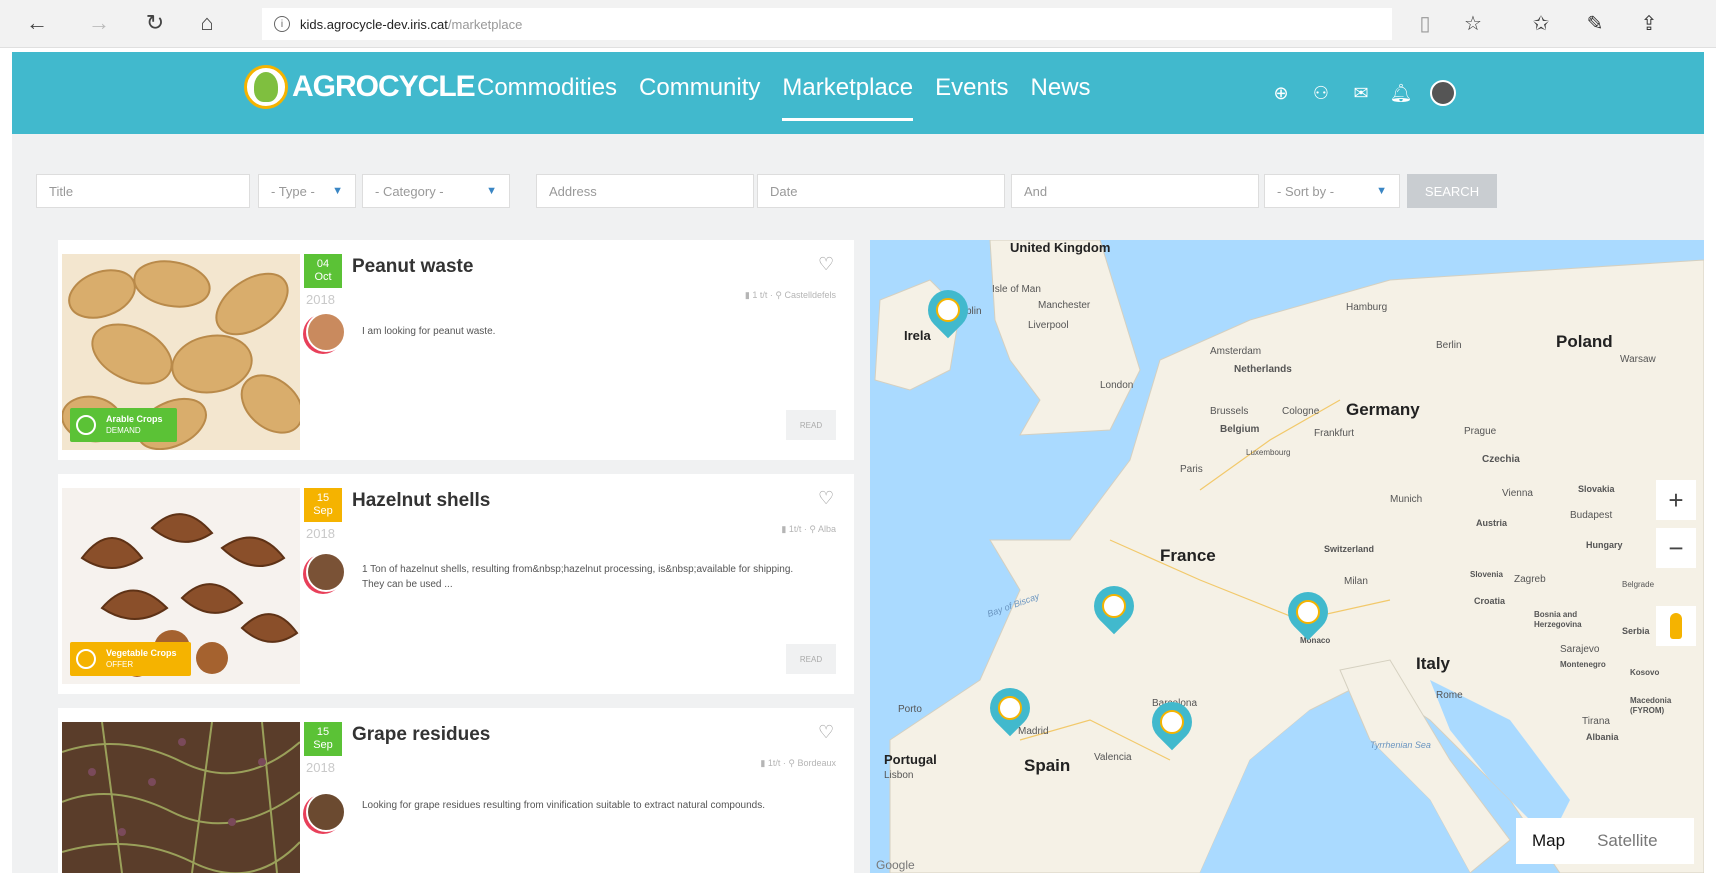 The width and height of the screenshot is (1716, 873). What do you see at coordinates (207, 23) in the screenshot?
I see `home-icon: ⌂` at bounding box center [207, 23].